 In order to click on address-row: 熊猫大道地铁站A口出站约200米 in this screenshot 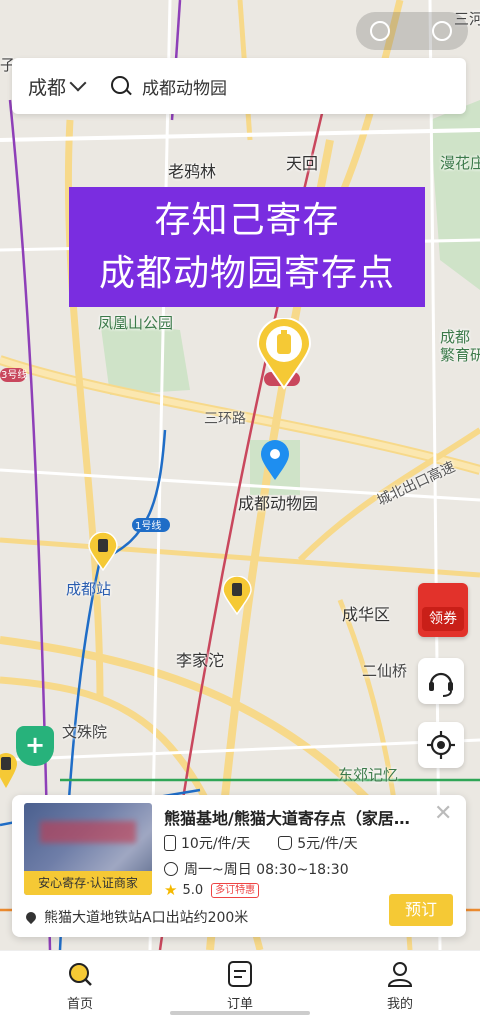, I will do `click(136, 917)`.